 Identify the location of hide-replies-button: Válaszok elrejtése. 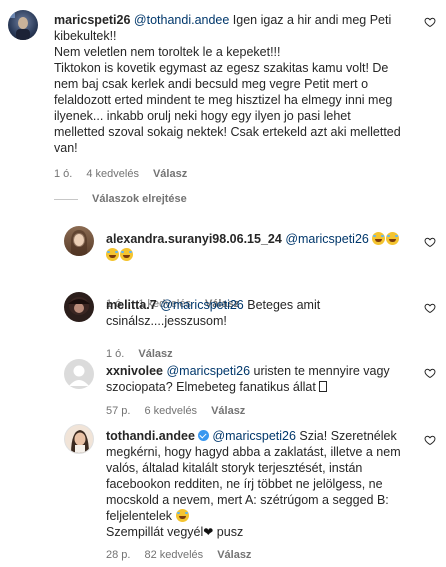
(120, 199).